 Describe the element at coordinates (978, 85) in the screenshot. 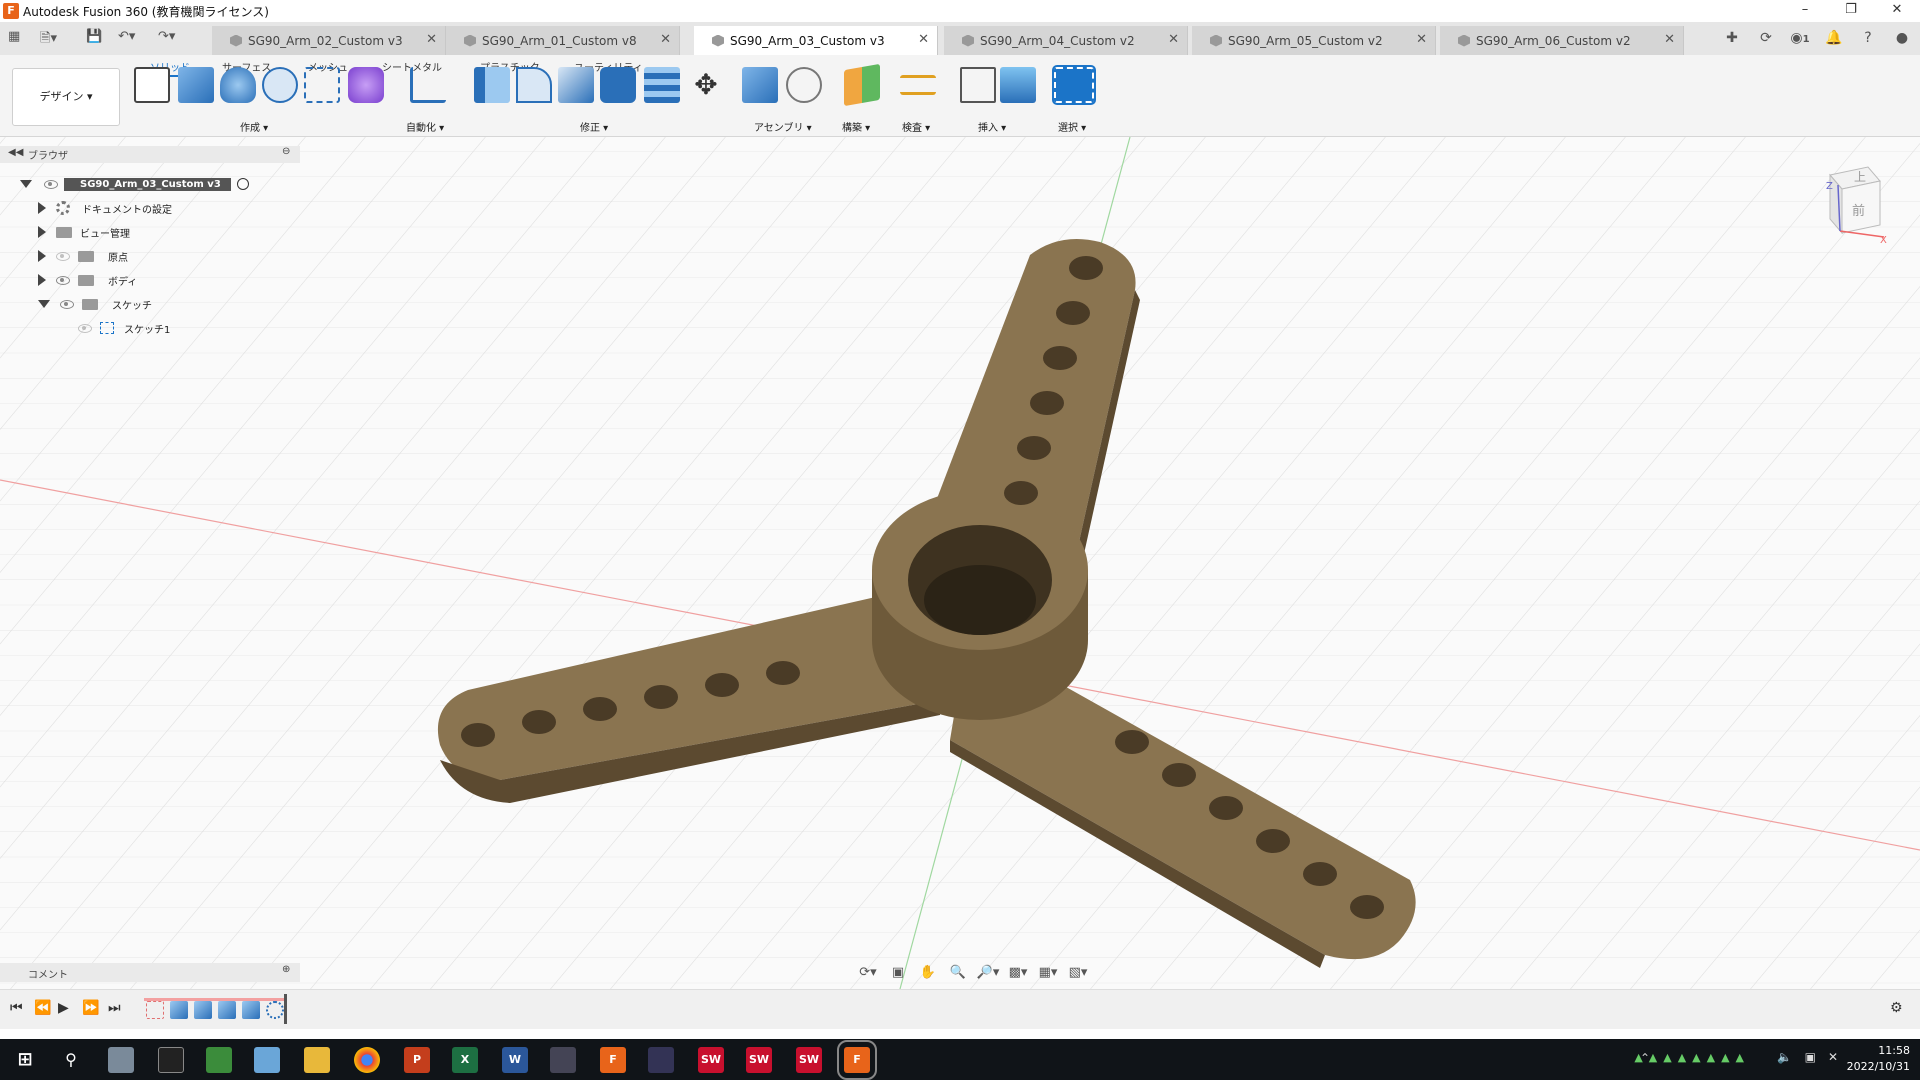

I see `insert-derive-icon` at that location.